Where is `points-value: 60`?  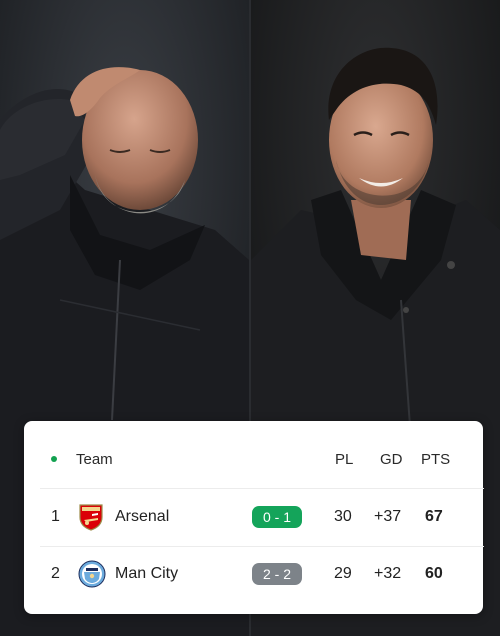
points-value: 60 is located at coordinates (434, 573).